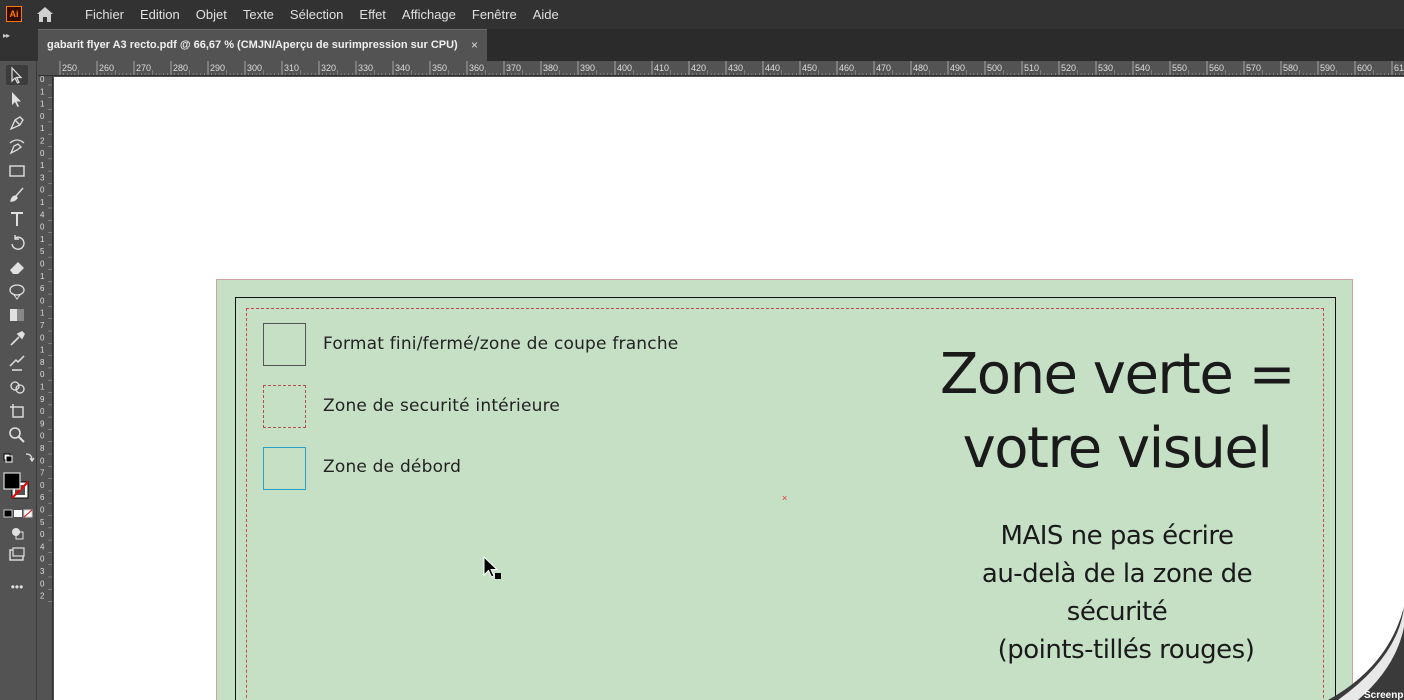 Image resolution: width=1404 pixels, height=700 pixels. Describe the element at coordinates (441, 406) in the screenshot. I see `legend-label-safety: Zone de securité intérieure` at that location.